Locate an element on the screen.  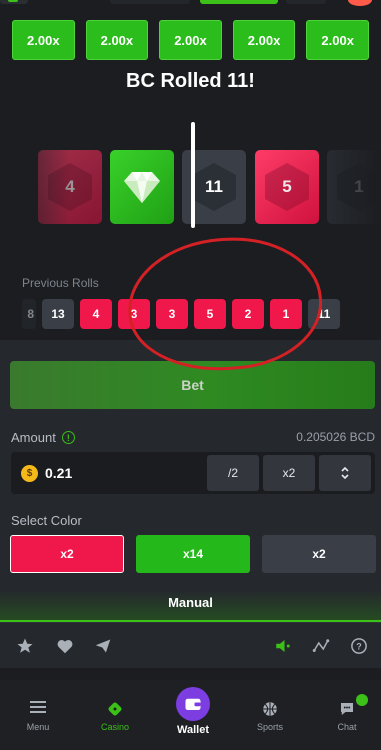
roll-pointer is located at coordinates (193, 175).